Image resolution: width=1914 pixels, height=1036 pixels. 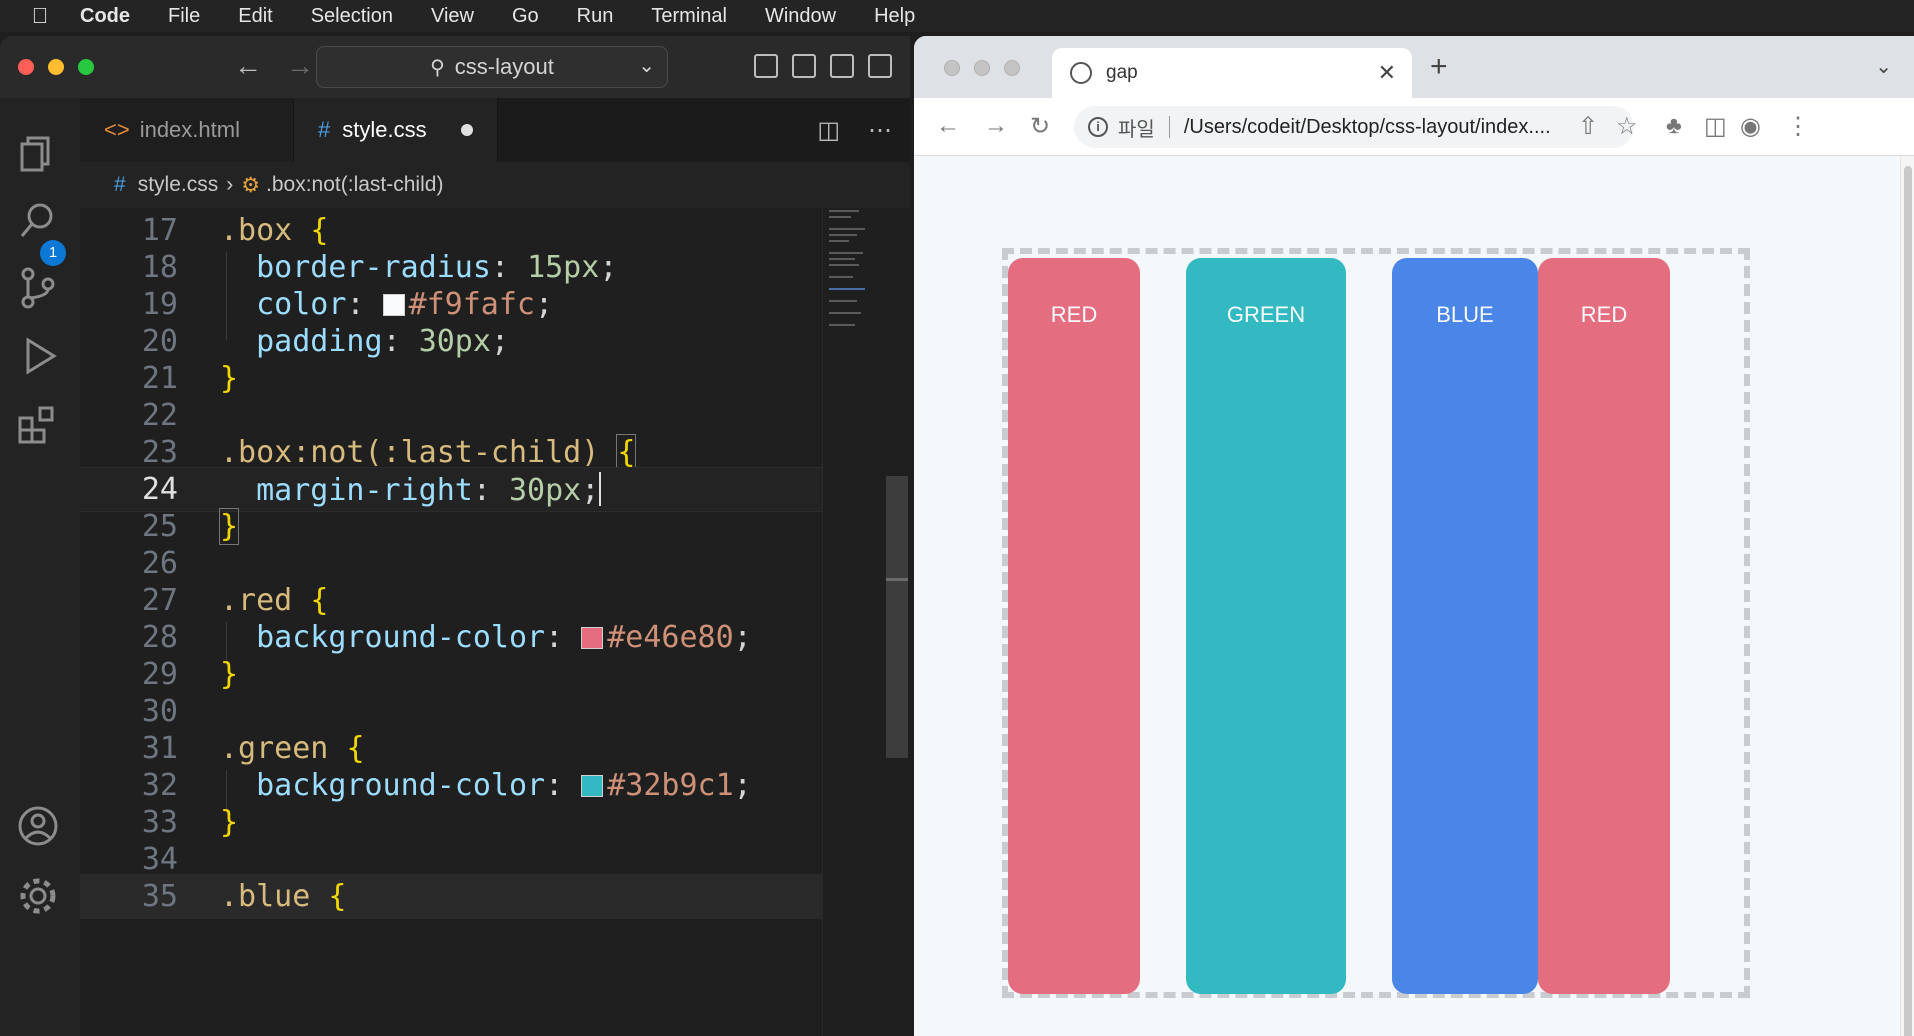 I want to click on profile-avatar-icon: ◉, so click(x=1750, y=126).